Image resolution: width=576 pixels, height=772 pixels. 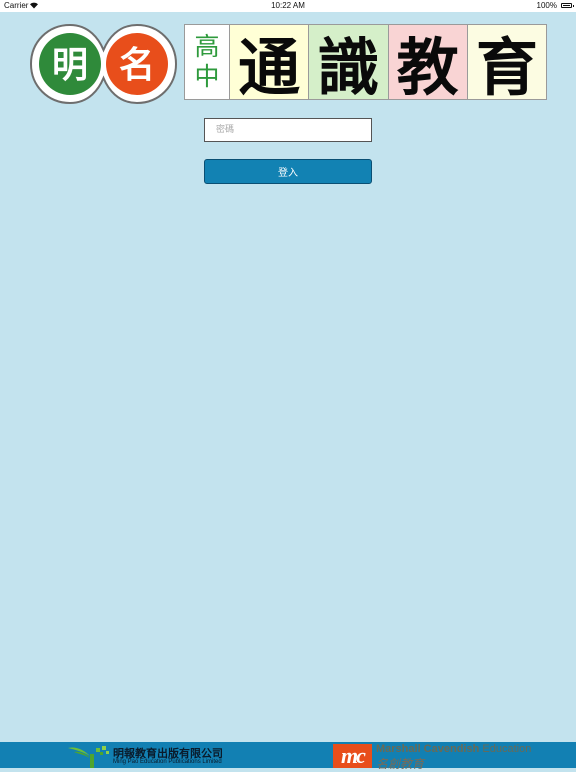 I want to click on status-bar: Carrier 10:22 AM 100%, so click(x=288, y=6).